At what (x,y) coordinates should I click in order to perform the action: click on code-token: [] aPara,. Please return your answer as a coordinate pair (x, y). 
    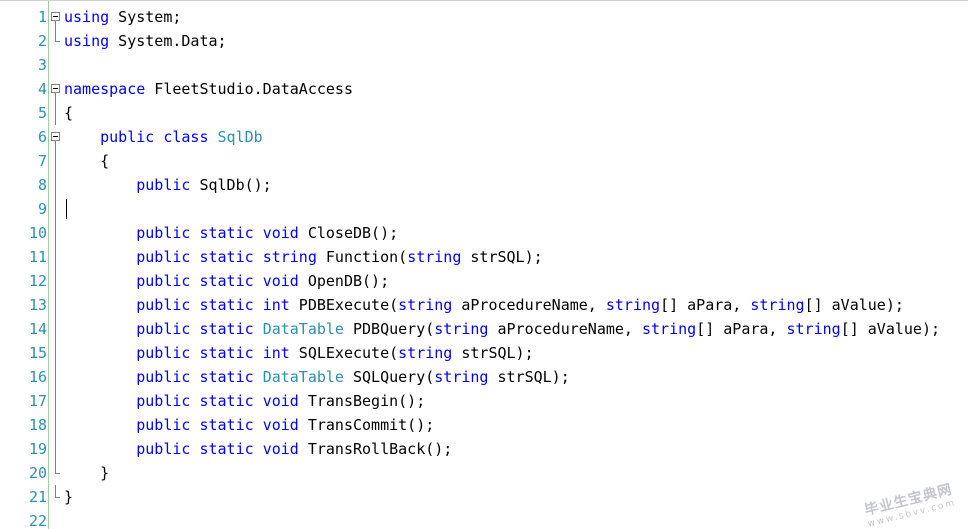
    Looking at the image, I should click on (705, 305).